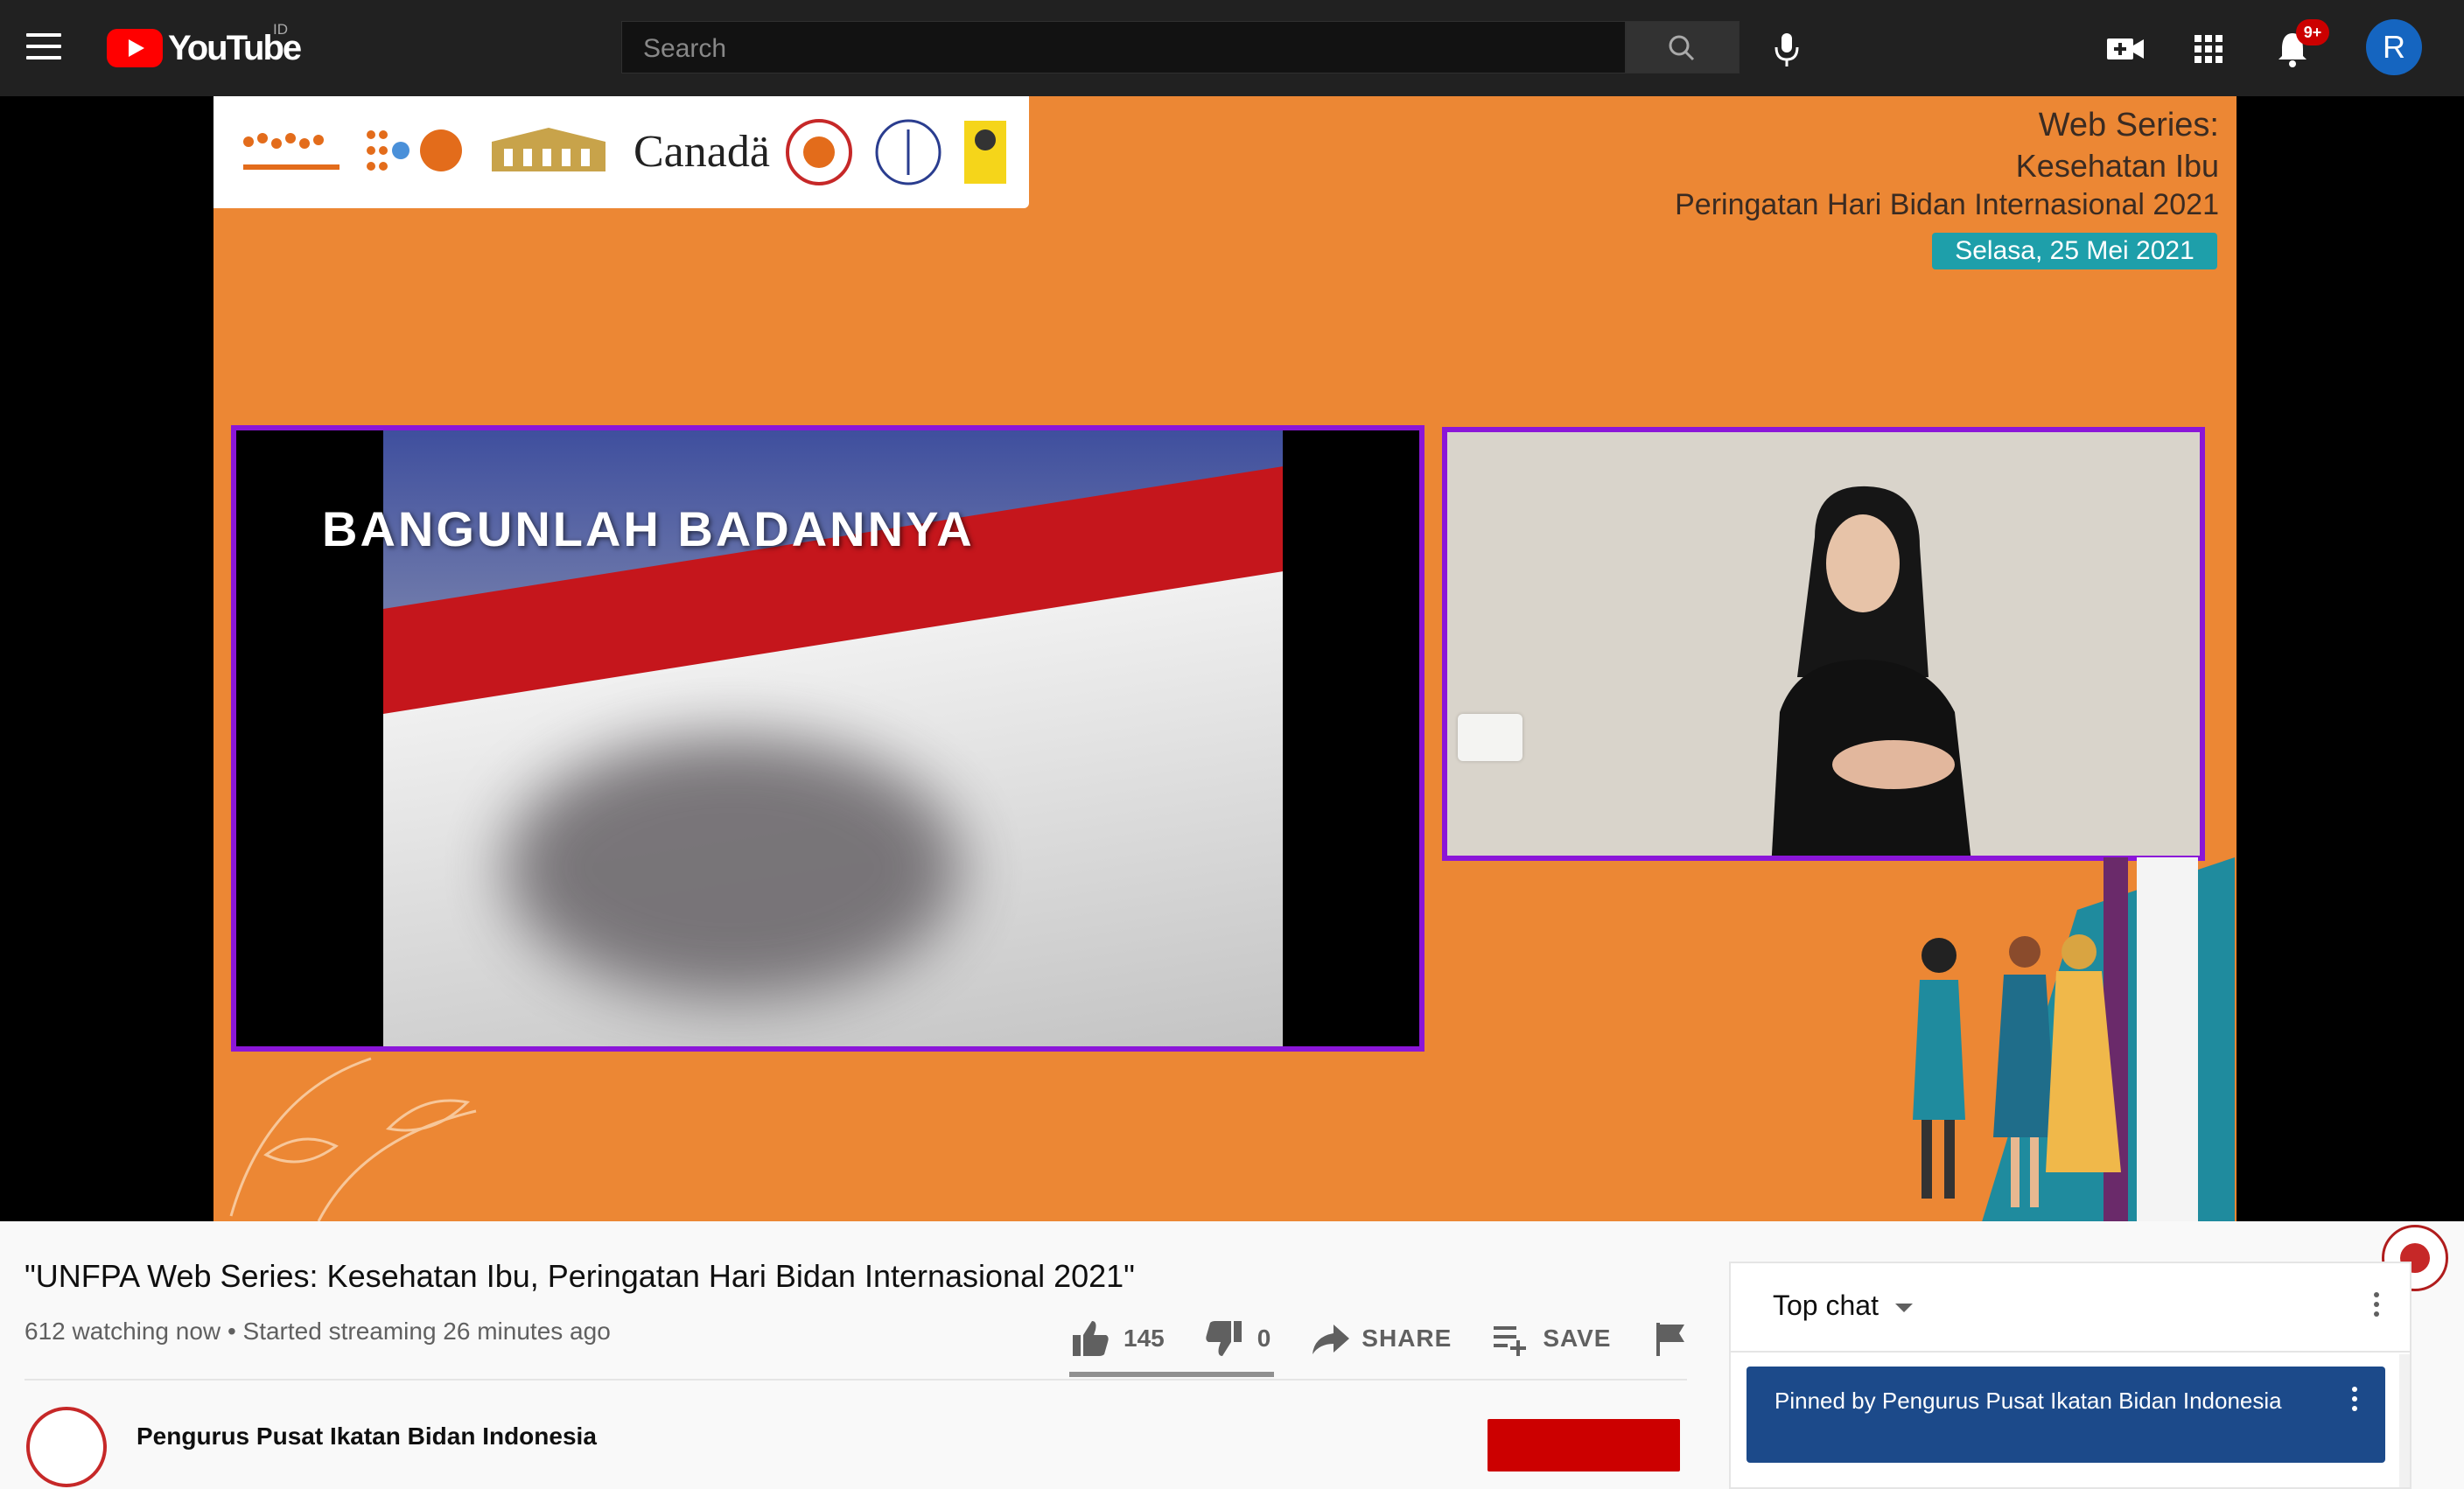 The height and width of the screenshot is (1489, 2464). Describe the element at coordinates (43, 48) in the screenshot. I see `menu-icon` at that location.